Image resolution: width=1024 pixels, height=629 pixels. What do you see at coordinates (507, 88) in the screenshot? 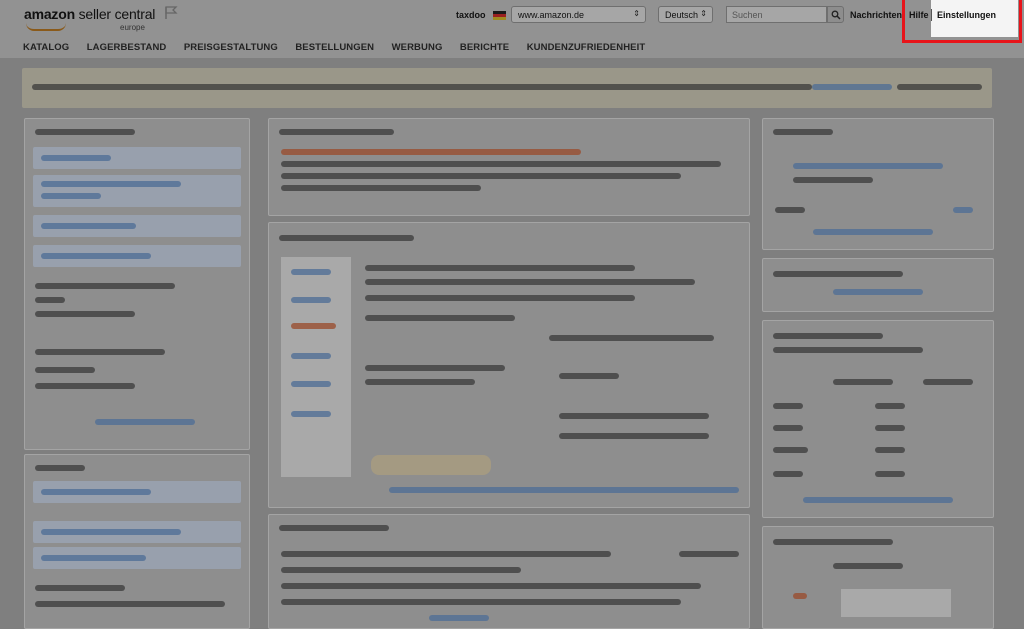
I see `notification-banner` at bounding box center [507, 88].